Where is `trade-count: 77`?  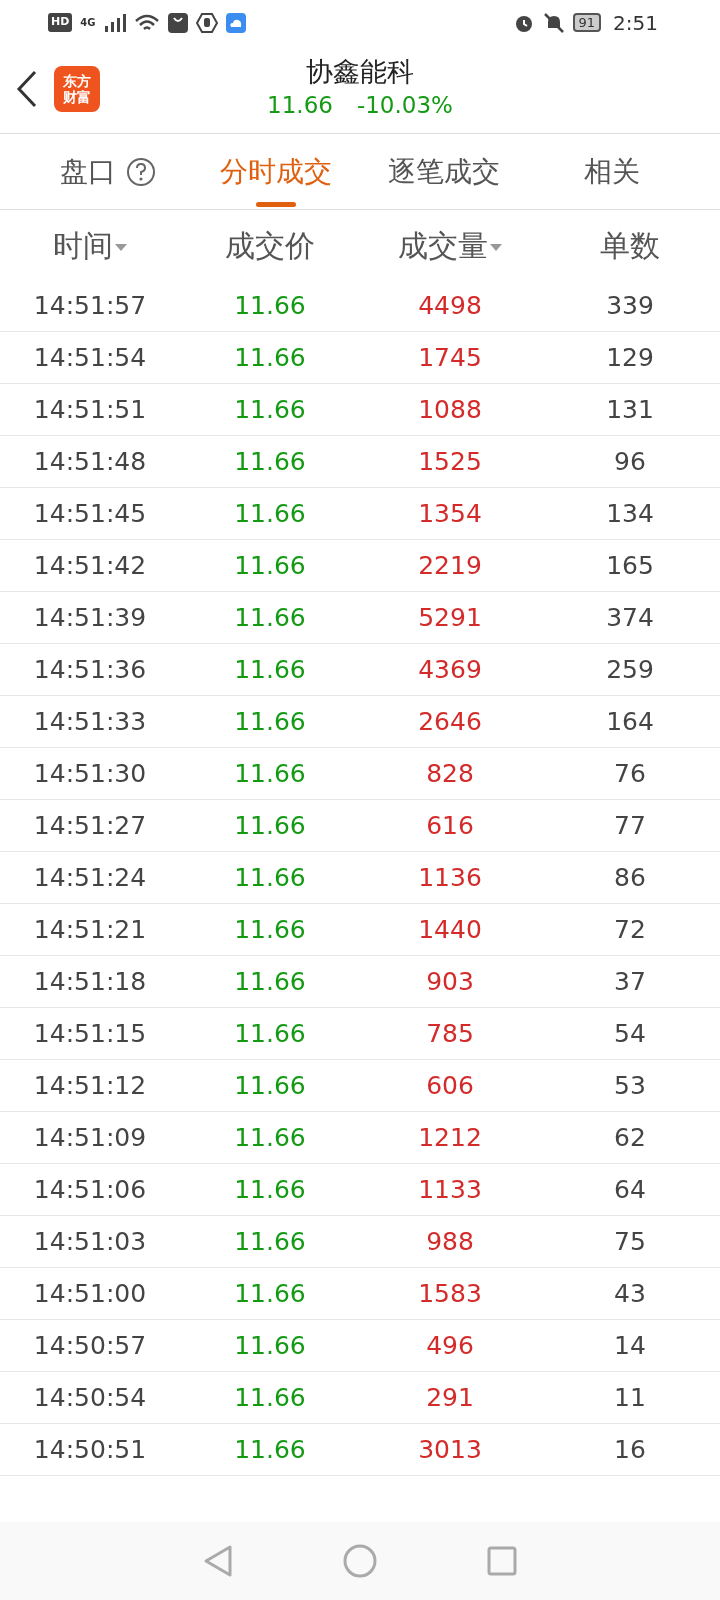
trade-count: 77 is located at coordinates (630, 825).